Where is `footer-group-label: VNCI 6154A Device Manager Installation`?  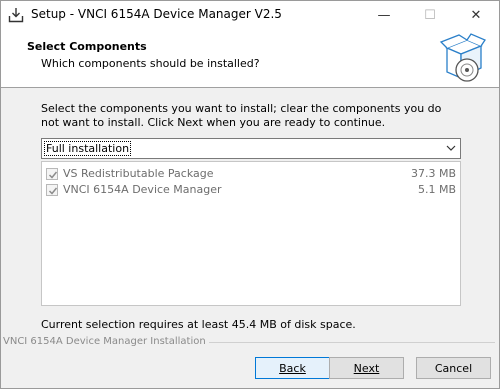
footer-group-label: VNCI 6154A Device Manager Installation is located at coordinates (106, 341).